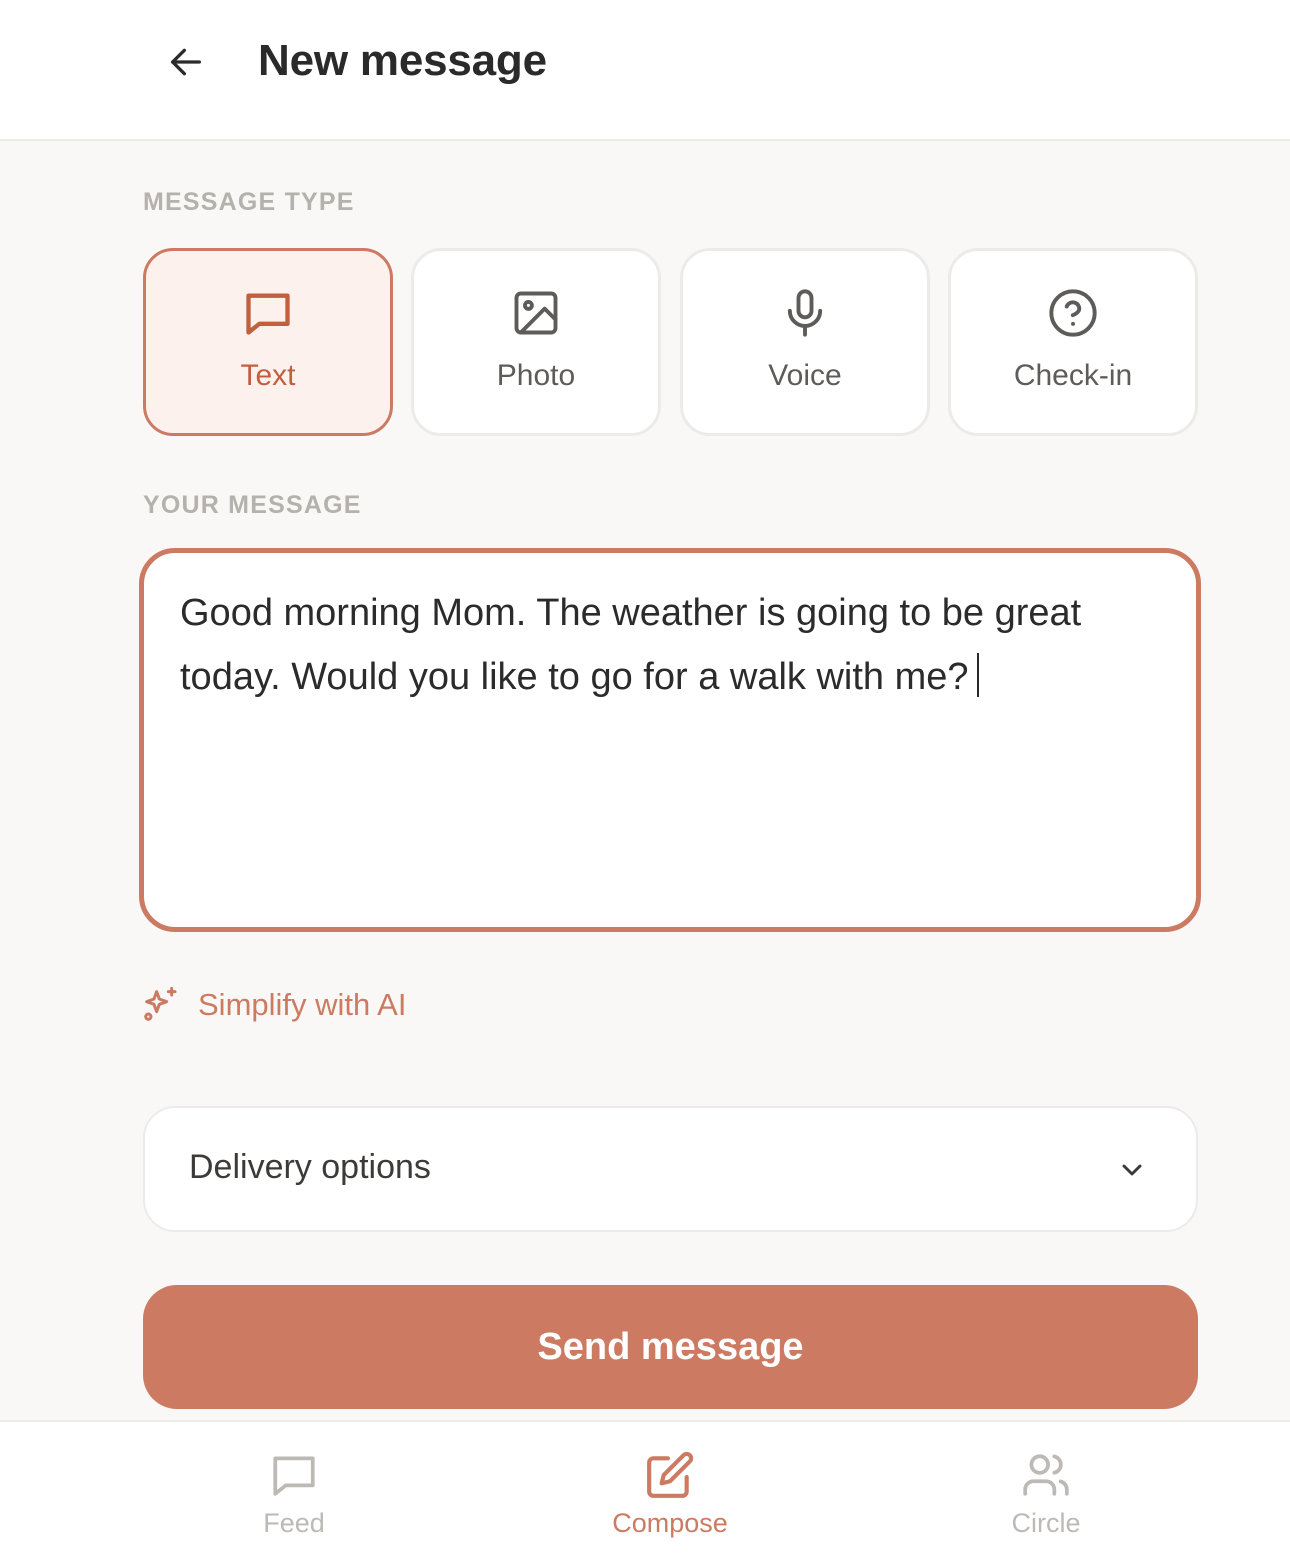 Image resolution: width=1290 pixels, height=1562 pixels. I want to click on type-option-voice: Voice, so click(805, 342).